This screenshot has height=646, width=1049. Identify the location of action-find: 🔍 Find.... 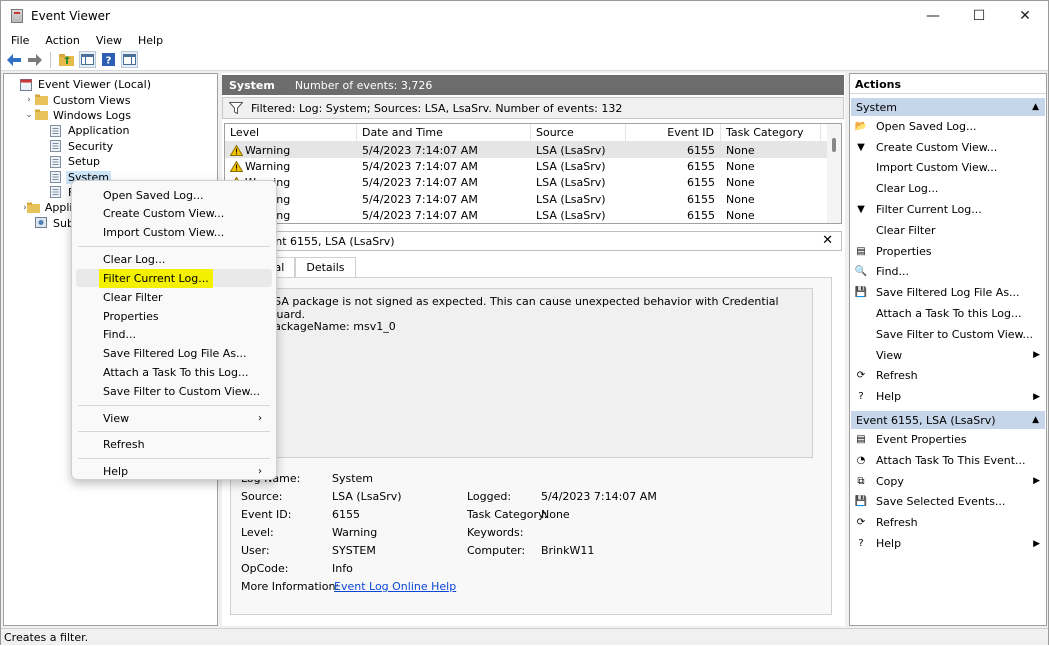
(948, 272).